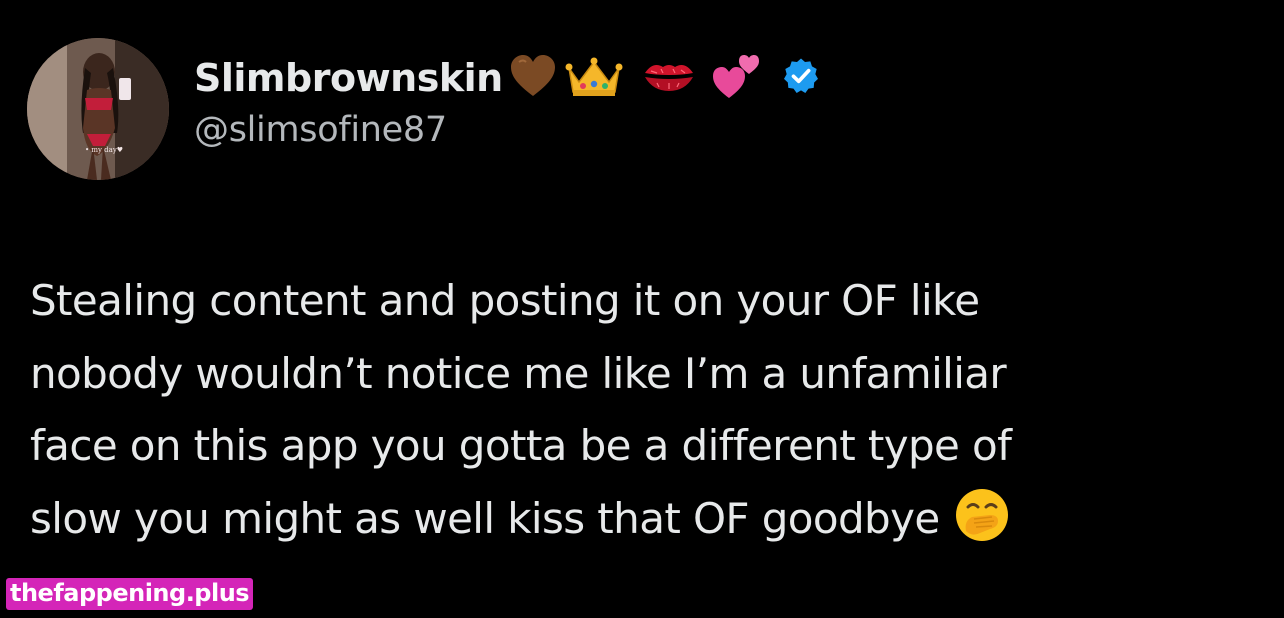 The image size is (1284, 618). I want to click on hand-over-mouth-icon, so click(982, 526).